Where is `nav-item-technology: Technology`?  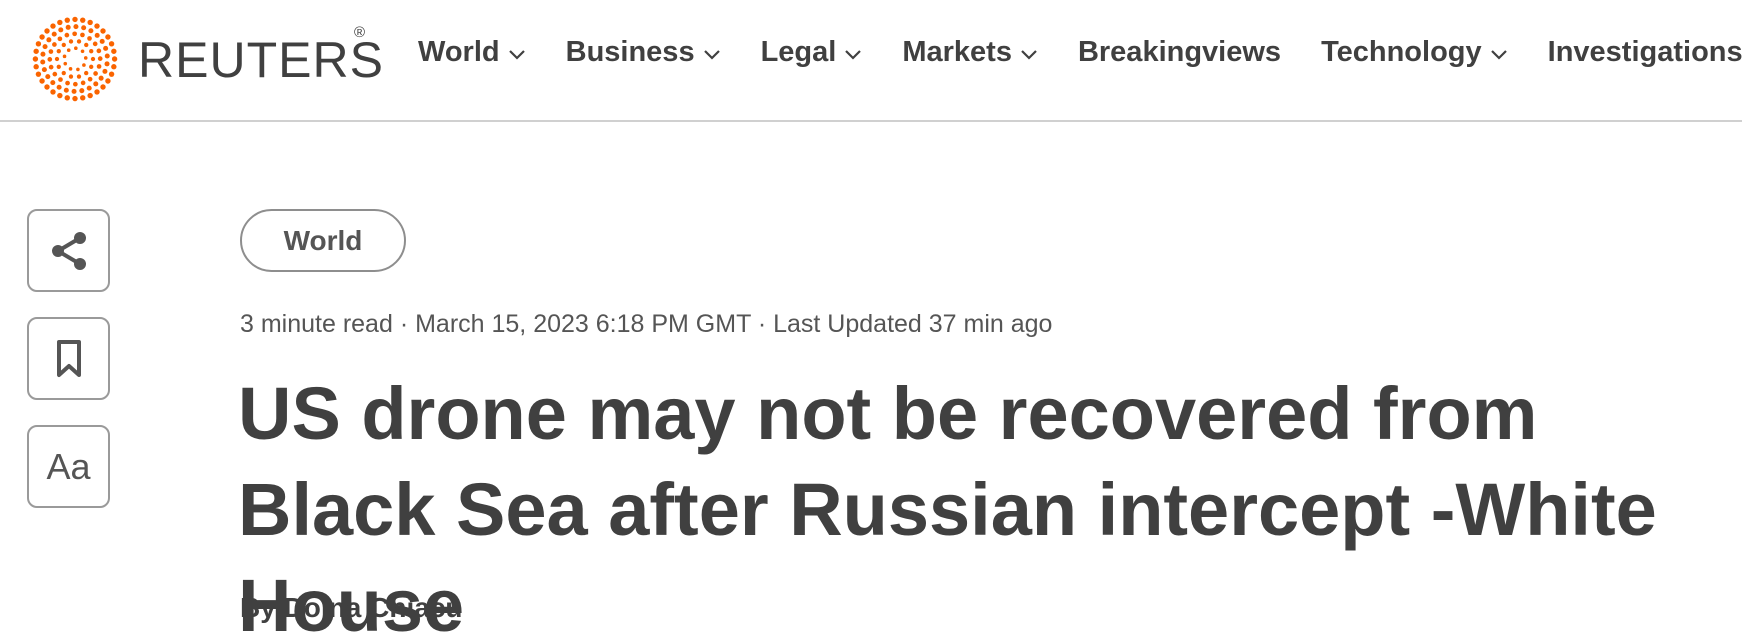
nav-item-technology: Technology is located at coordinates (1414, 52).